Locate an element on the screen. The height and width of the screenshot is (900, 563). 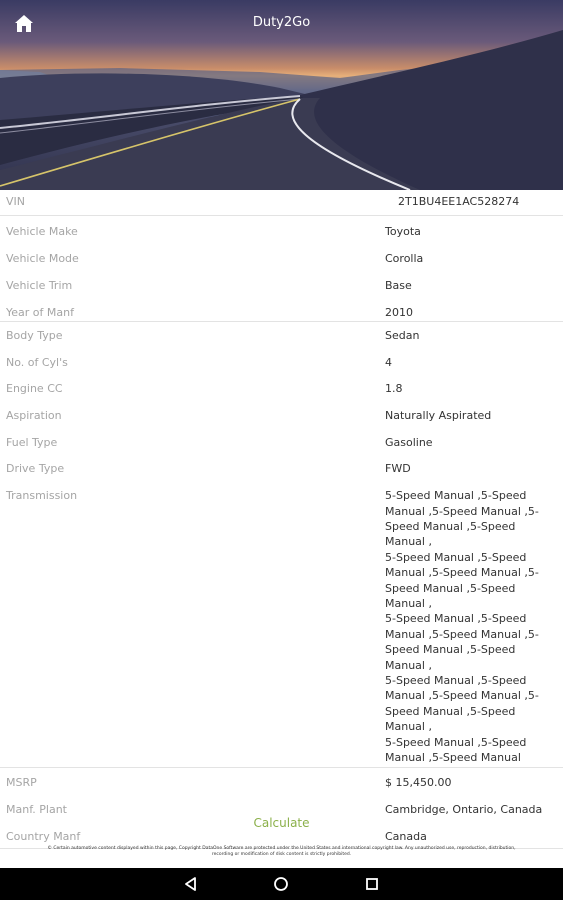
msrp-value: $ 15,450.00 is located at coordinates (418, 783).